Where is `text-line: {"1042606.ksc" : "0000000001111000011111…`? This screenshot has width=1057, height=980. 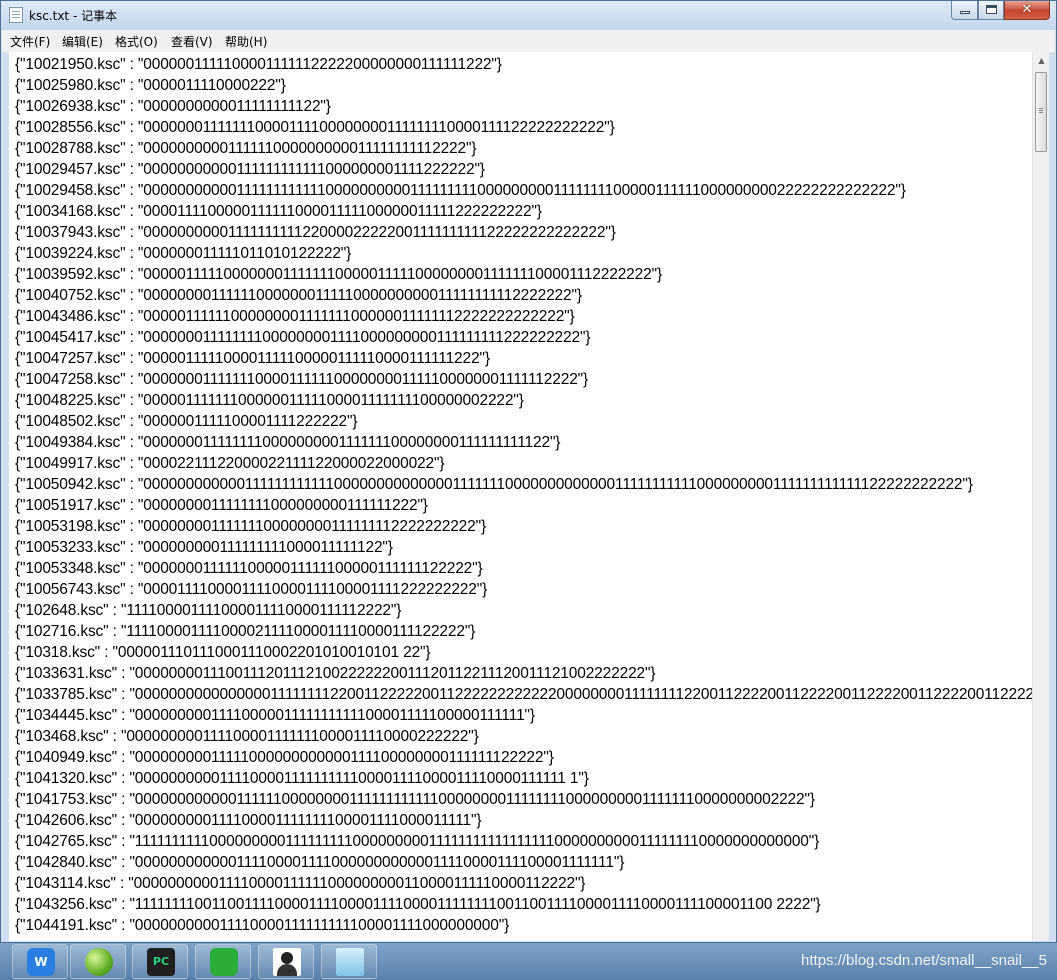
text-line: {"1042606.ksc" : "0000000001111000011111… is located at coordinates (248, 820).